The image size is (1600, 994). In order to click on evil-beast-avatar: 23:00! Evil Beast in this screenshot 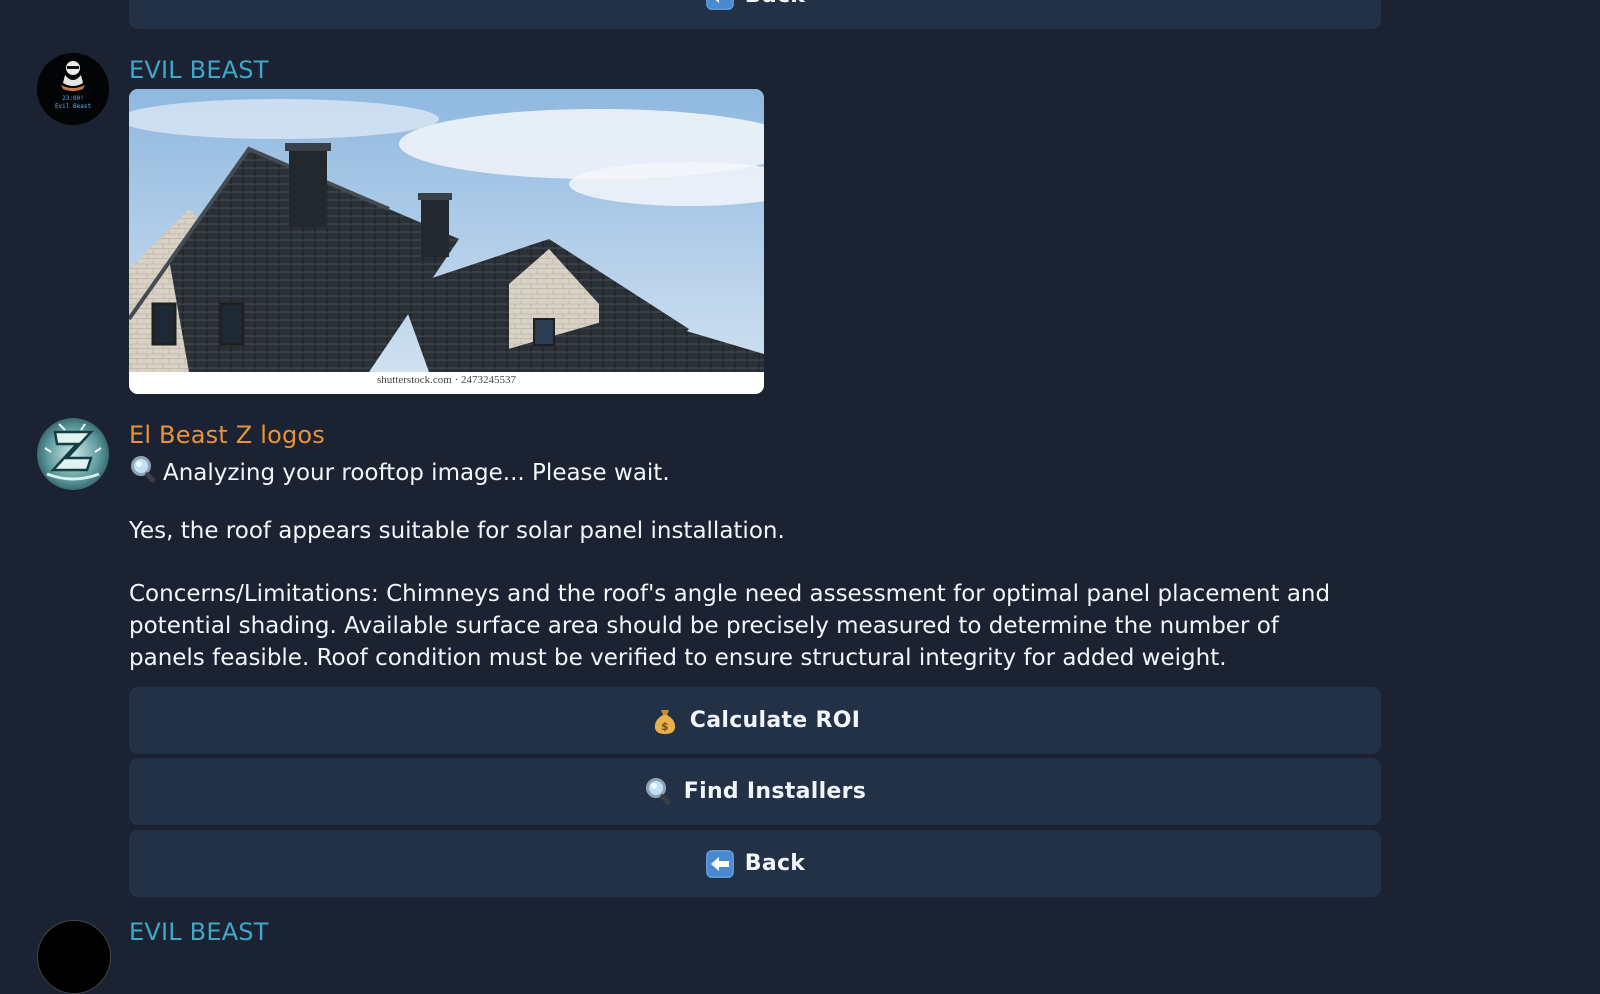, I will do `click(73, 89)`.